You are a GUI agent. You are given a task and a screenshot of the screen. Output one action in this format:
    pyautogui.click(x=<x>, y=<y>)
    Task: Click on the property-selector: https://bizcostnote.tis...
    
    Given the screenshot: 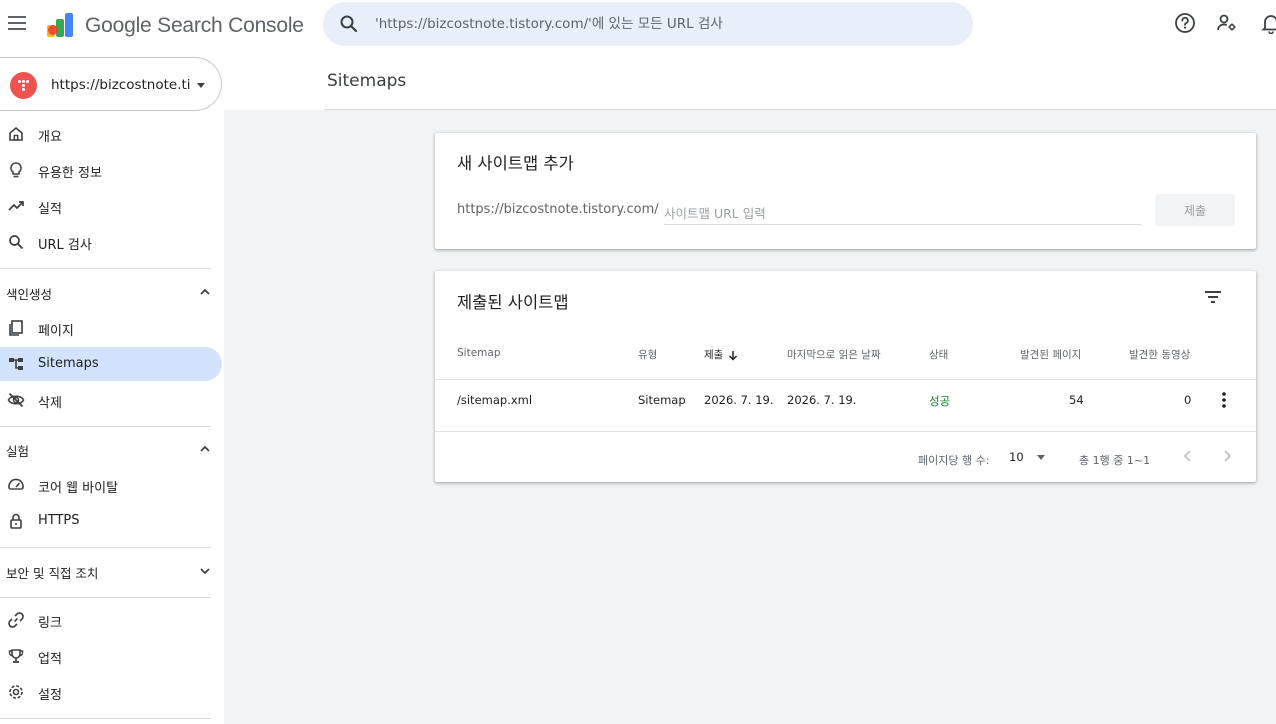 What is the action you would take?
    pyautogui.click(x=111, y=84)
    